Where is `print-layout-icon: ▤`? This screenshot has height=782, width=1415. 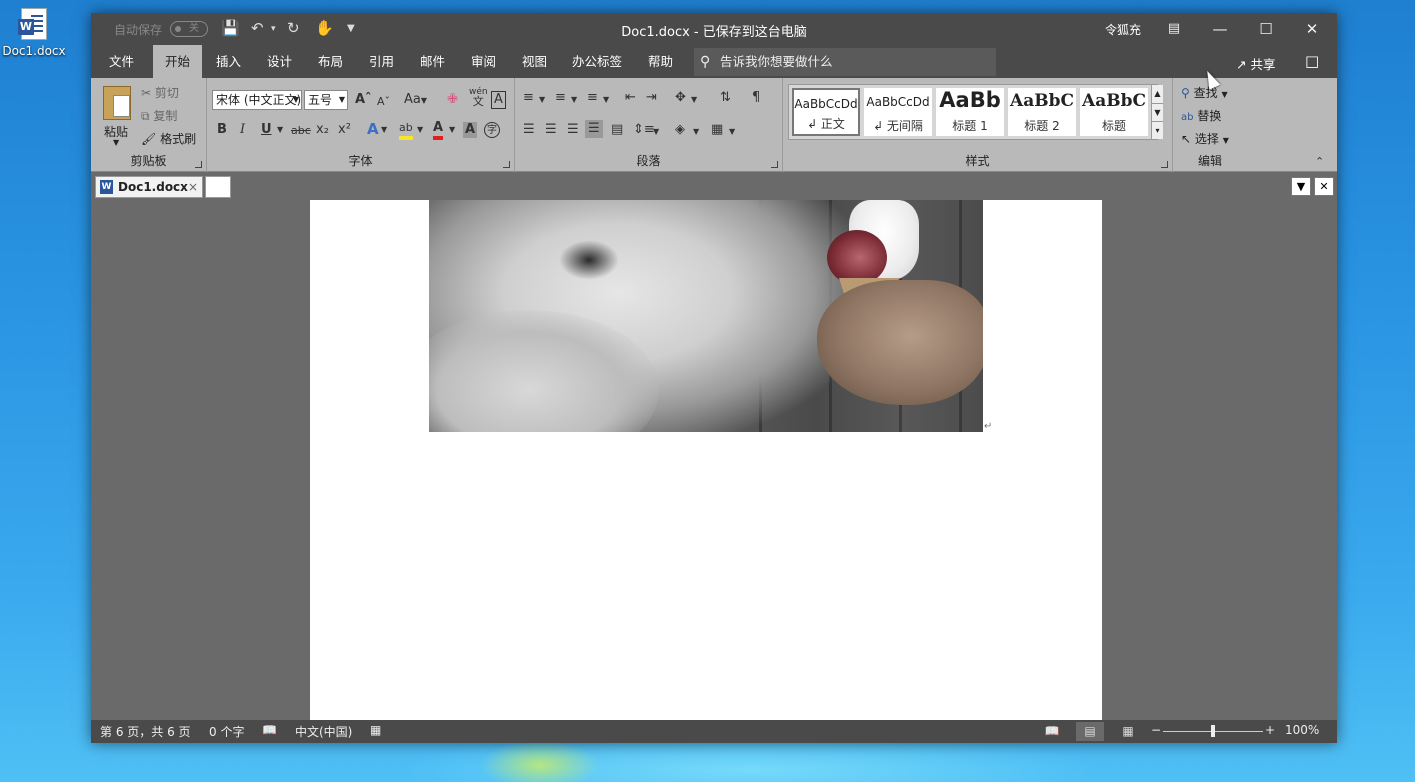 print-layout-icon: ▤ is located at coordinates (1090, 731).